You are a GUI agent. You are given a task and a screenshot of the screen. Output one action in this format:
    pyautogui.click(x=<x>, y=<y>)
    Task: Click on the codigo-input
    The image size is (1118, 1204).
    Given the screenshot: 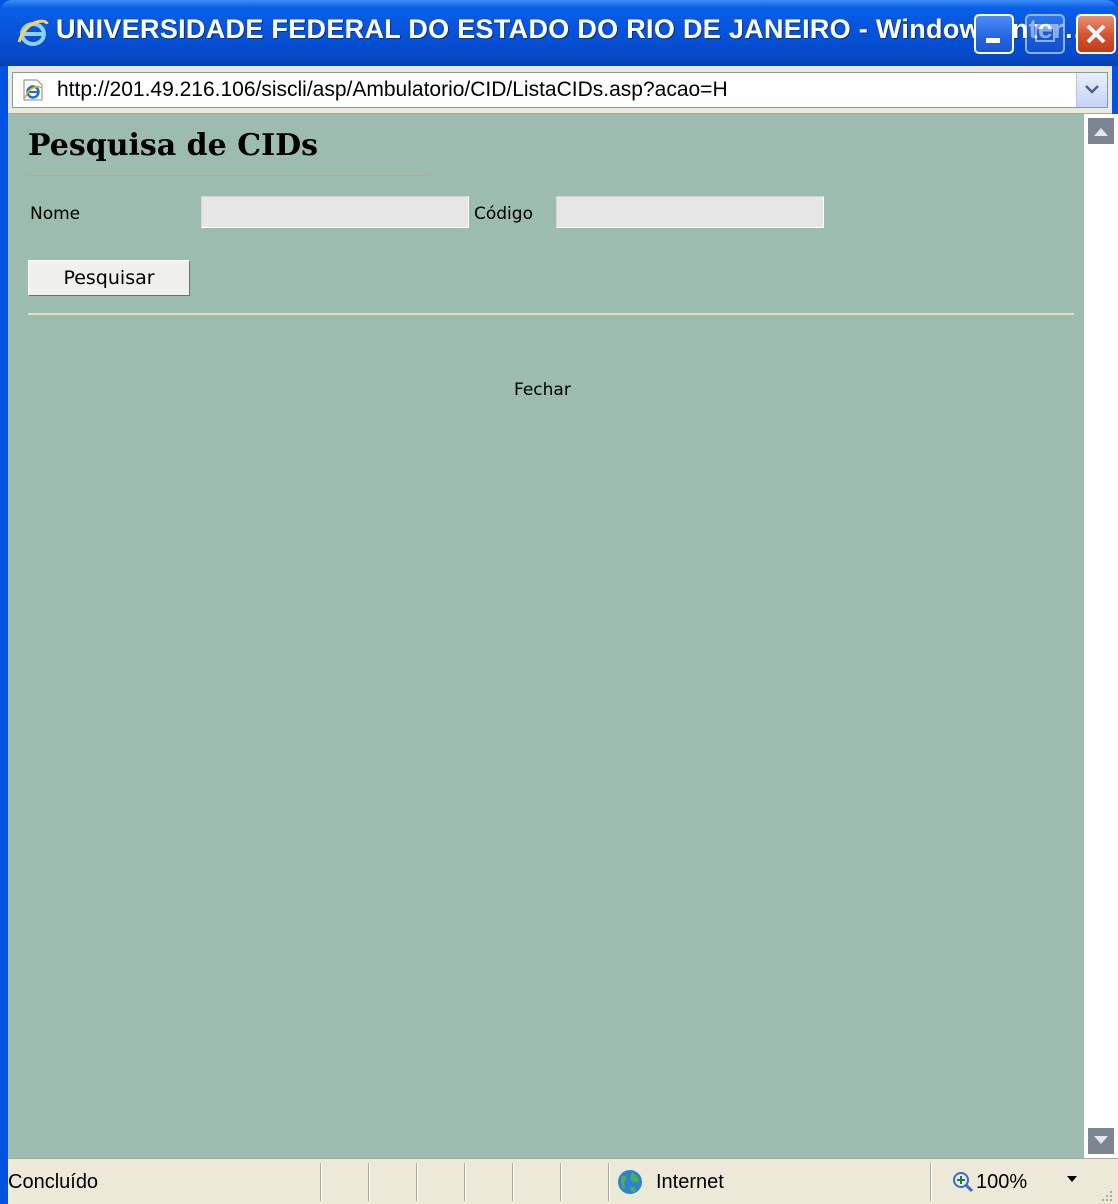 What is the action you would take?
    pyautogui.click(x=690, y=212)
    